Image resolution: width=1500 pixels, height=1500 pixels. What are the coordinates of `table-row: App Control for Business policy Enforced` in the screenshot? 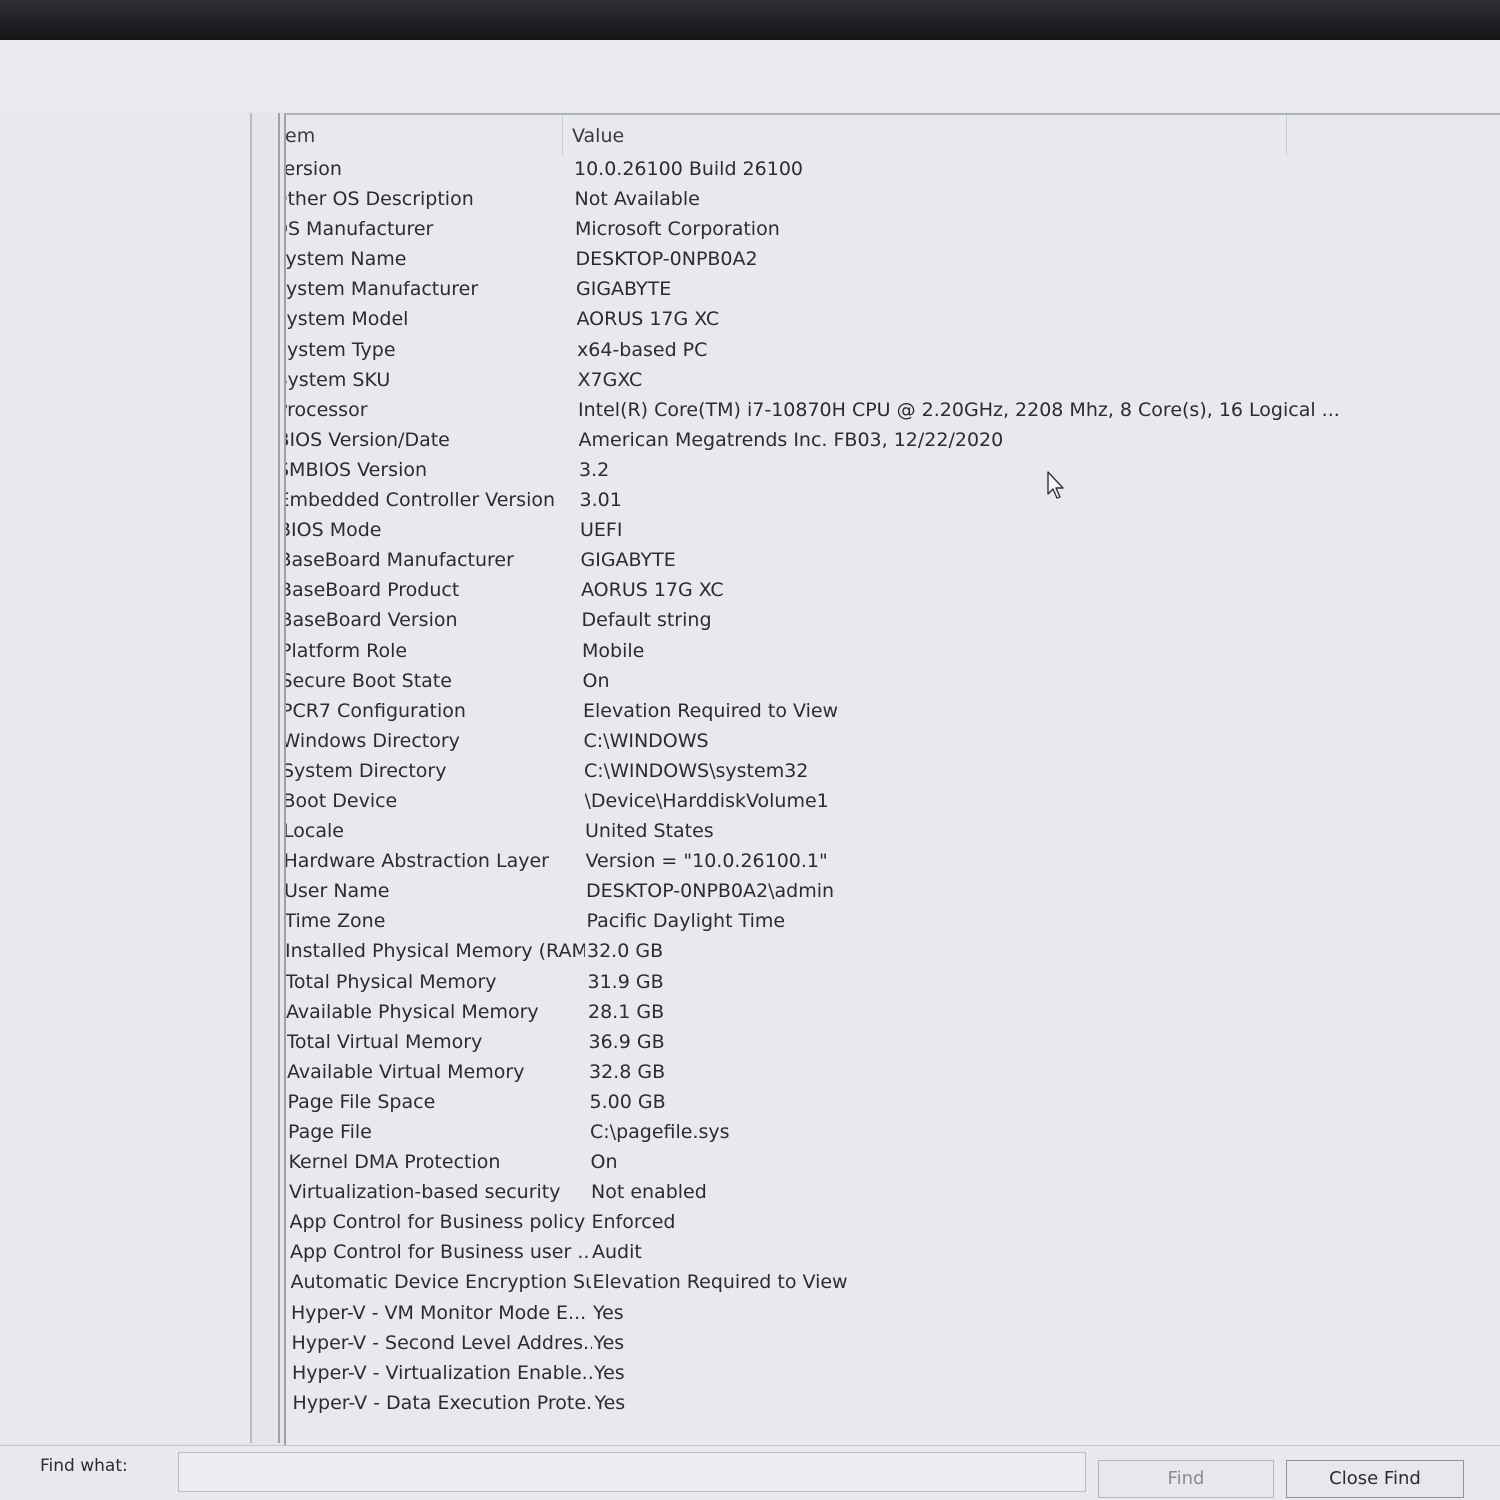 It's located at (895, 1223).